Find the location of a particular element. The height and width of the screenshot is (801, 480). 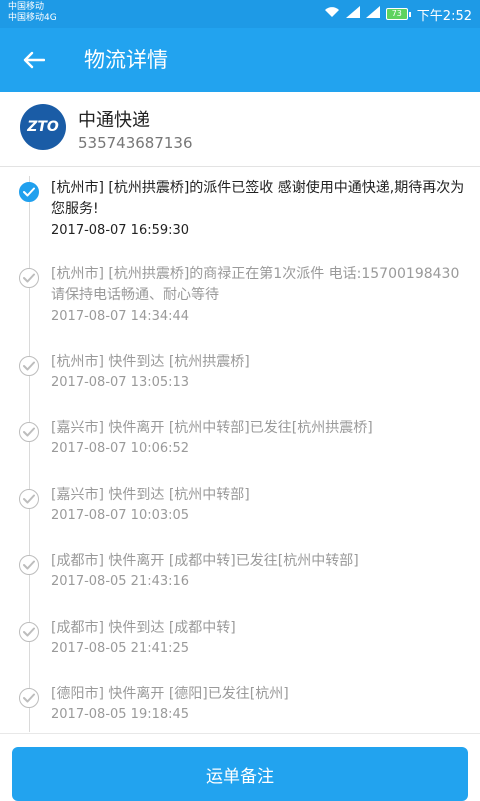

event-description: [成都市] 快件离开 [成都中转]已发往[杭州中转部] is located at coordinates (205, 561).